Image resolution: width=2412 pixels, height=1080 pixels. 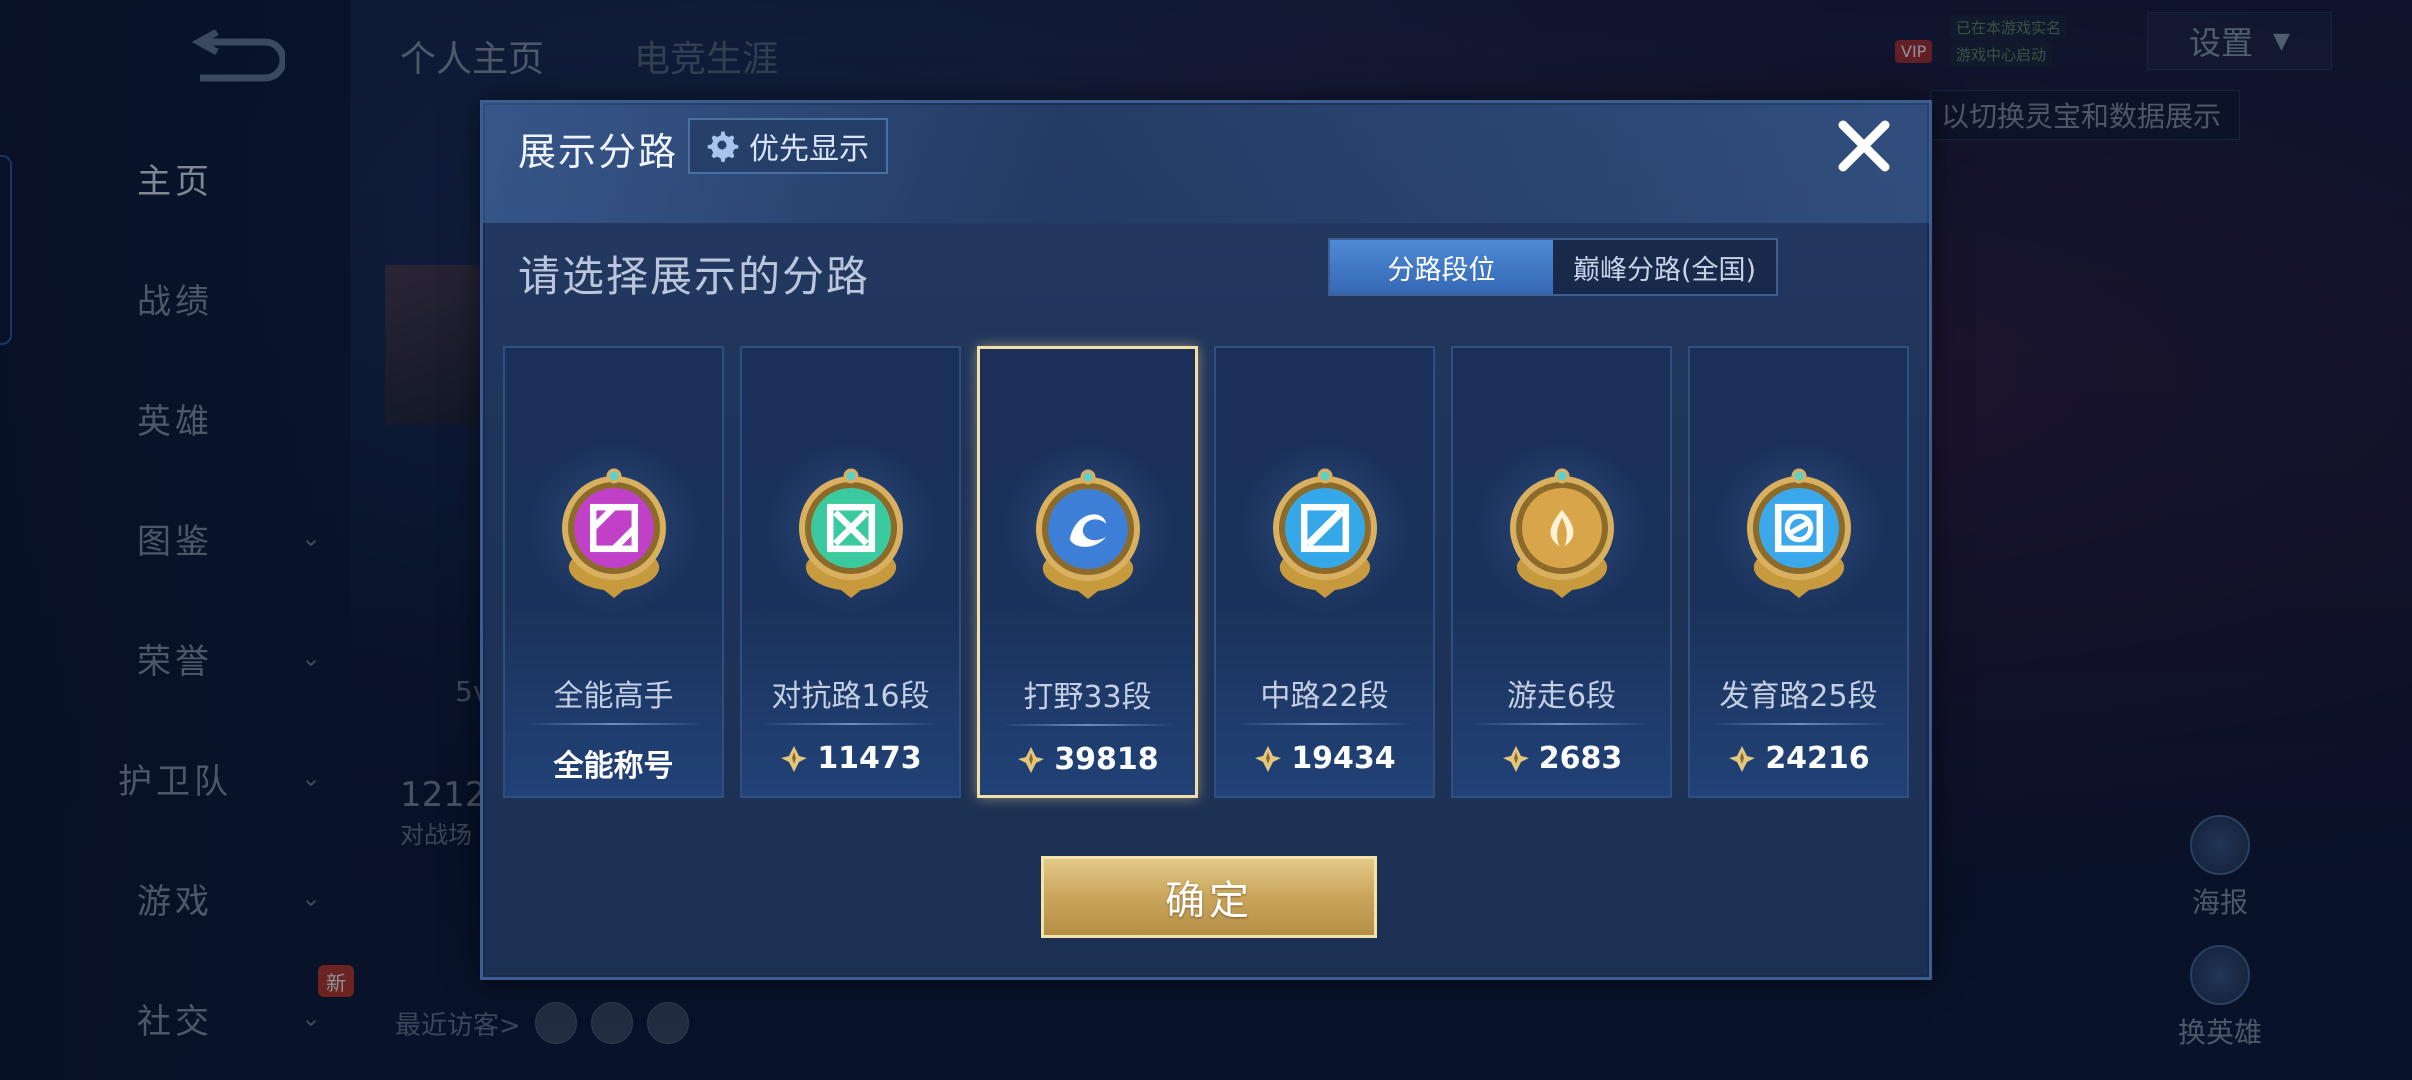 I want to click on roam-emblem-icon, so click(x=1561, y=533).